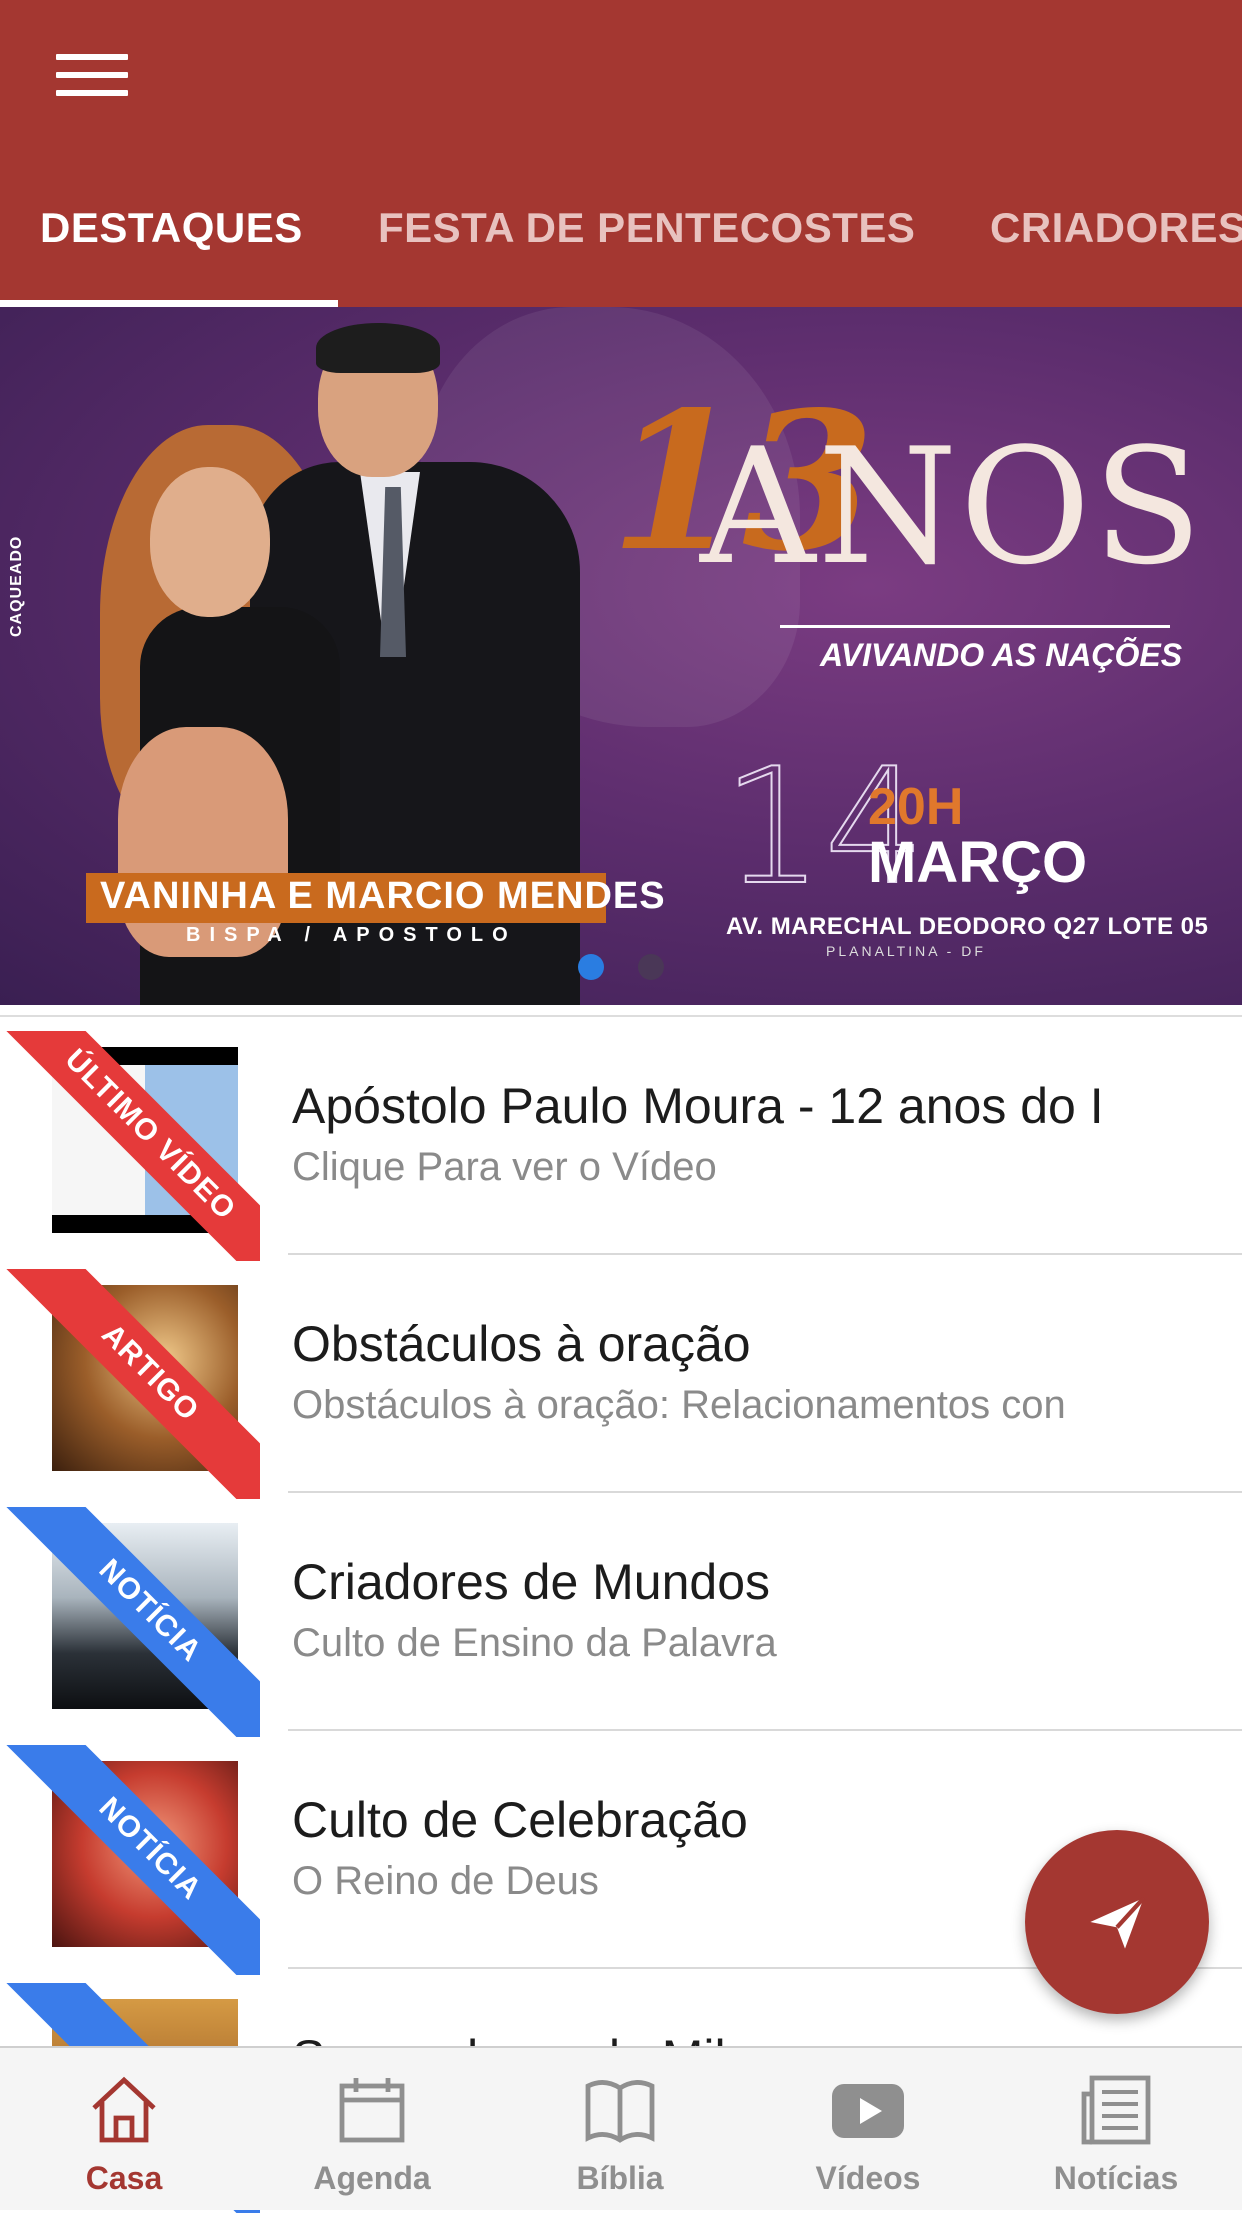 The image size is (1242, 2213). I want to click on item-title: Apóstolo Paulo Moura - 12 anos do I, so click(698, 1106).